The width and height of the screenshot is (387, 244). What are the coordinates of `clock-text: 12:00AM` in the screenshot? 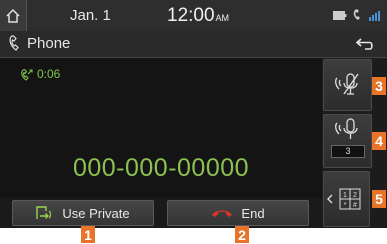 It's located at (198, 16).